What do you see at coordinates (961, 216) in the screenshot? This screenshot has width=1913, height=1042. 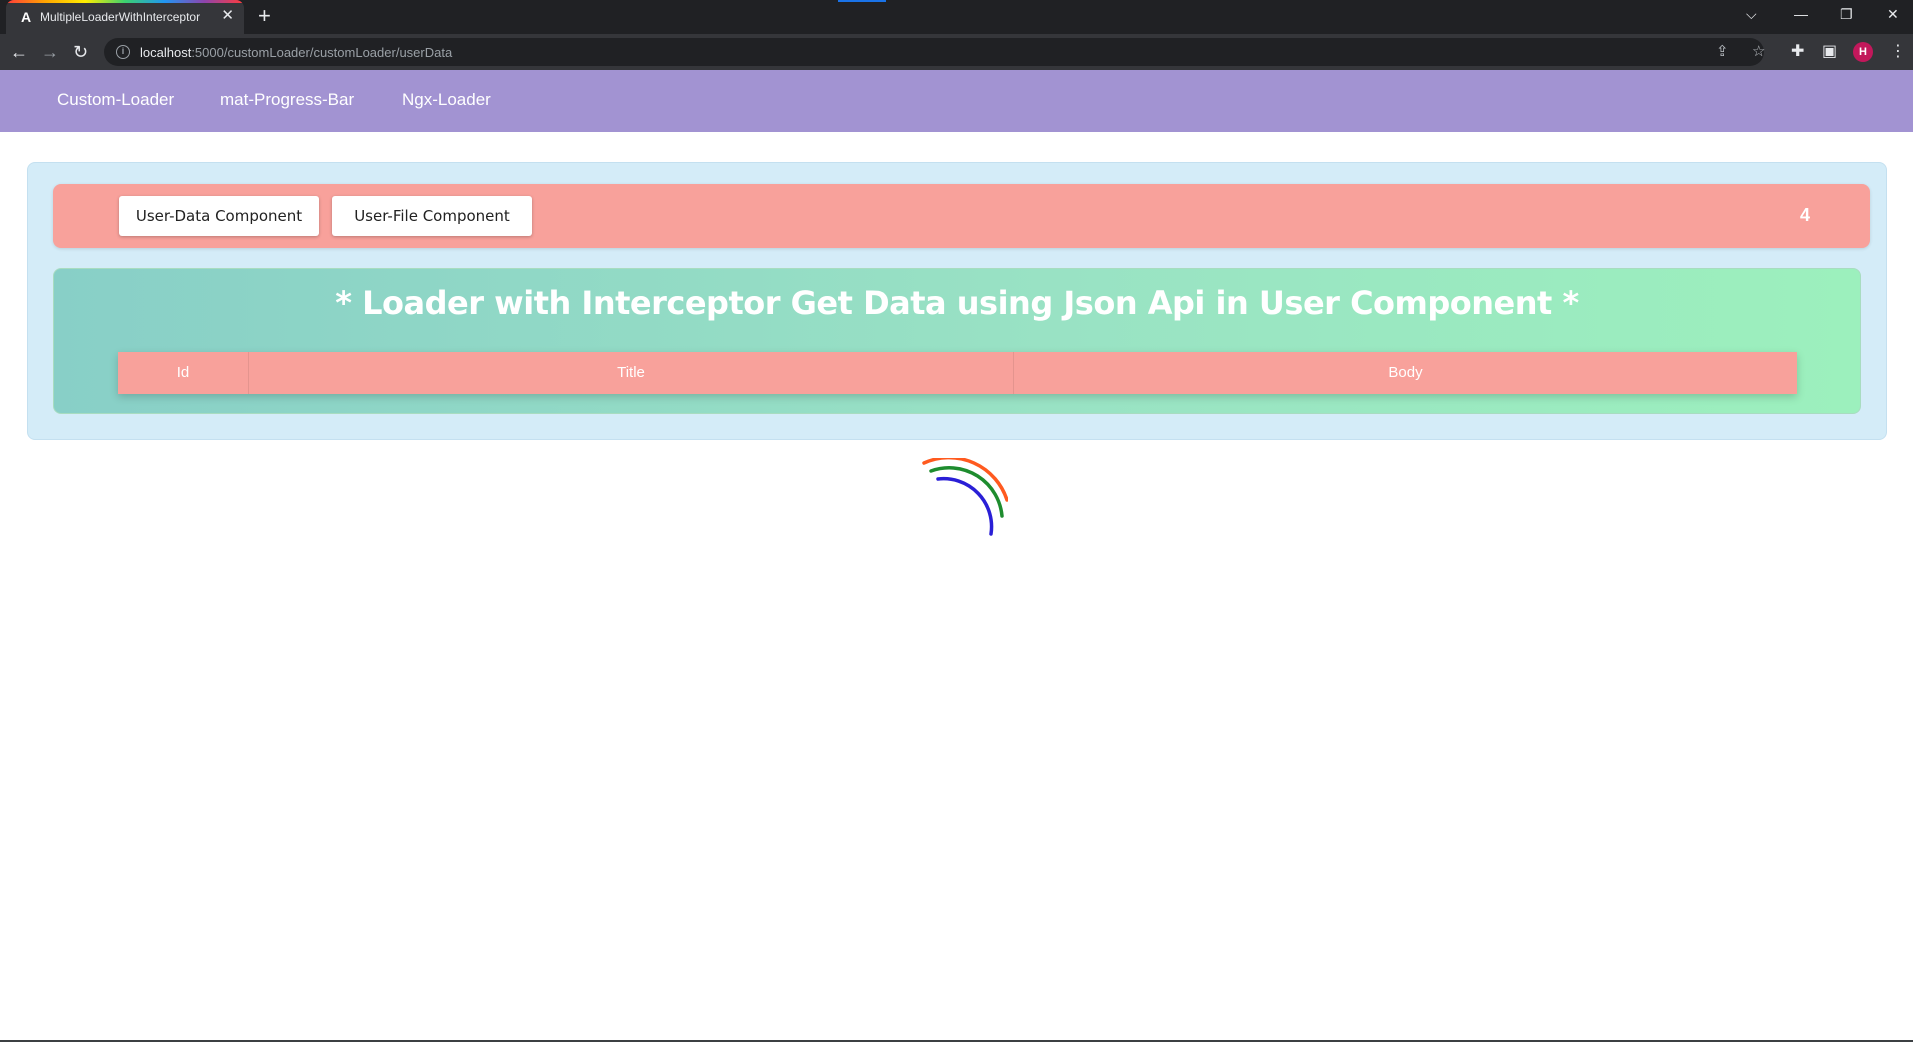 I see `component-switcher-bar` at bounding box center [961, 216].